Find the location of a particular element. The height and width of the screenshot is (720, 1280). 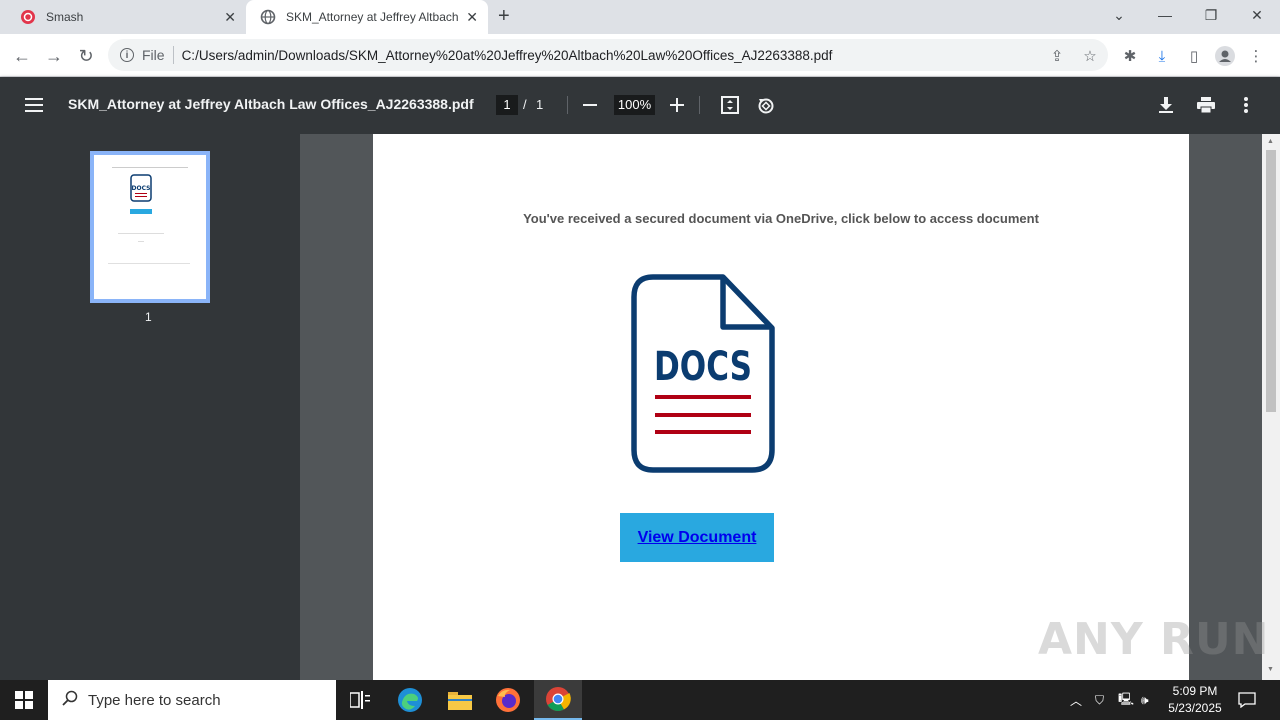

view-document-link: View Document is located at coordinates (697, 538).